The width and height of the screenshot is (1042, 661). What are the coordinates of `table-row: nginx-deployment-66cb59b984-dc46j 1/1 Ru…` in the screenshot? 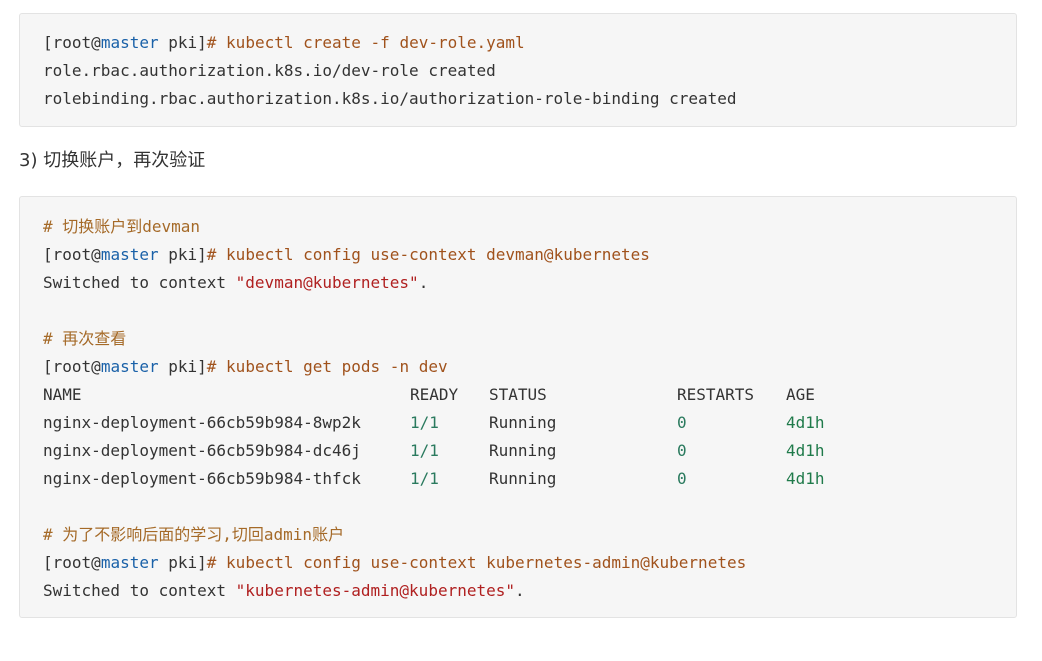 It's located at (529, 451).